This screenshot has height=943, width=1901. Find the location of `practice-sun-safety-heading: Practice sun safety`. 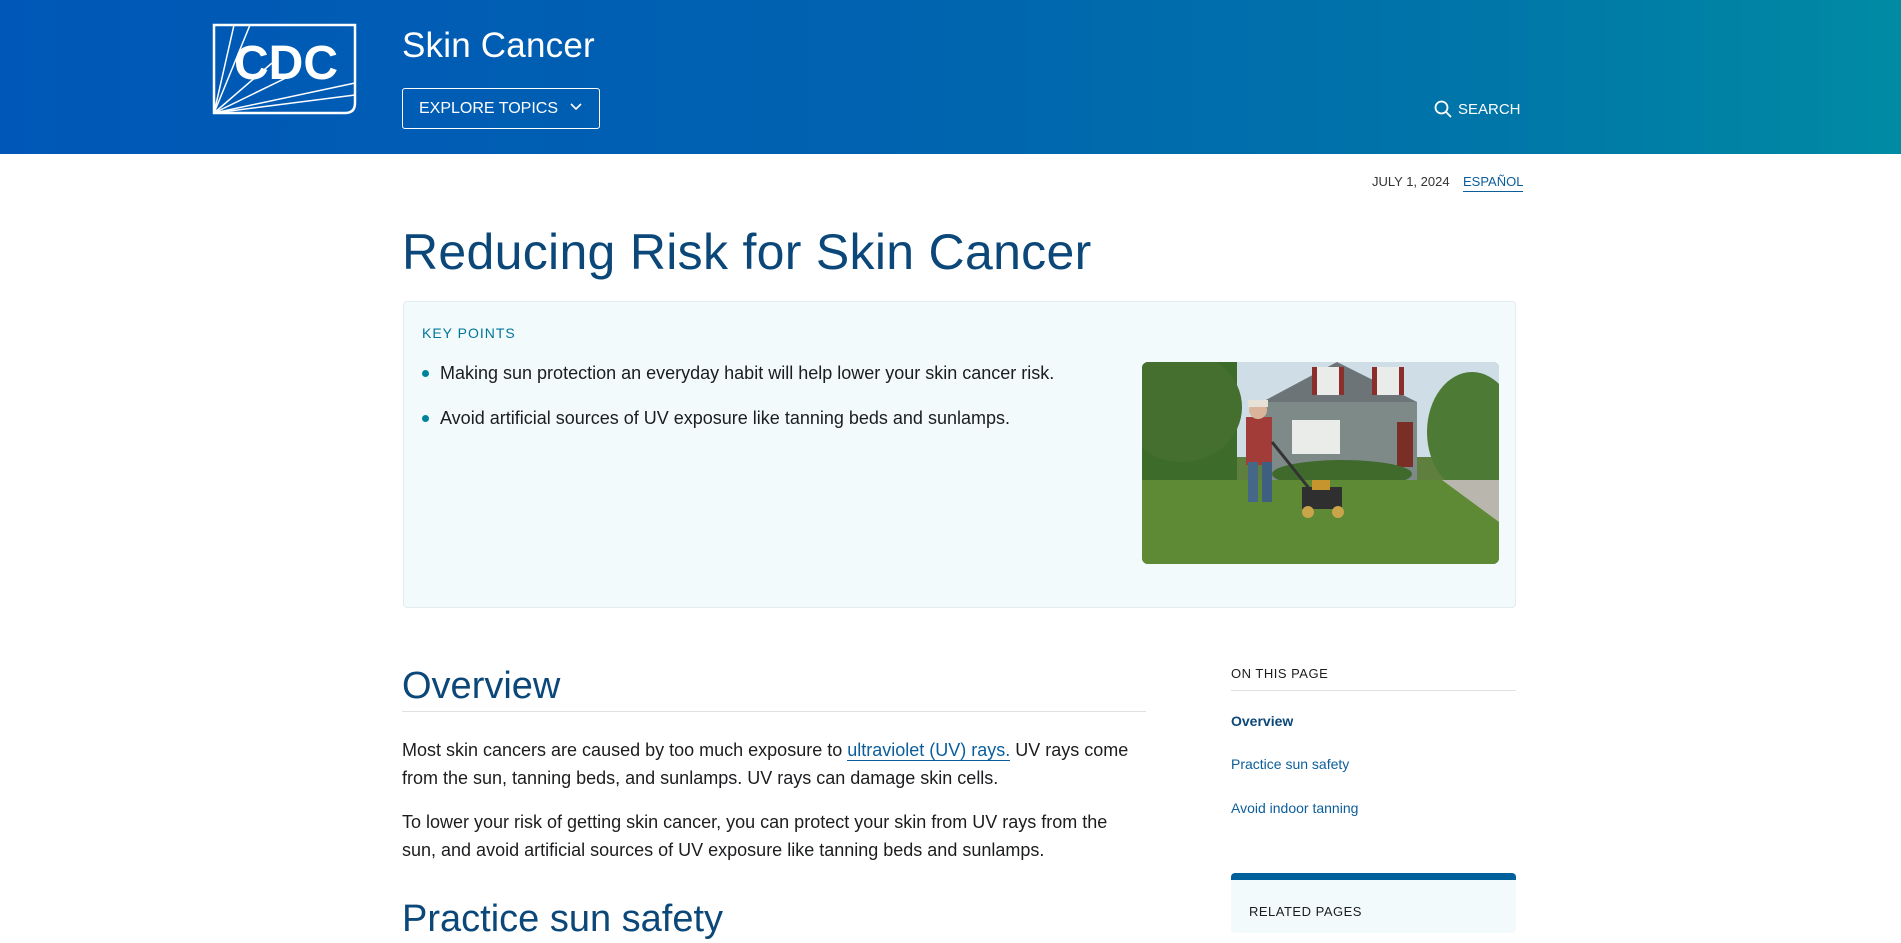

practice-sun-safety-heading: Practice sun safety is located at coordinates (563, 919).